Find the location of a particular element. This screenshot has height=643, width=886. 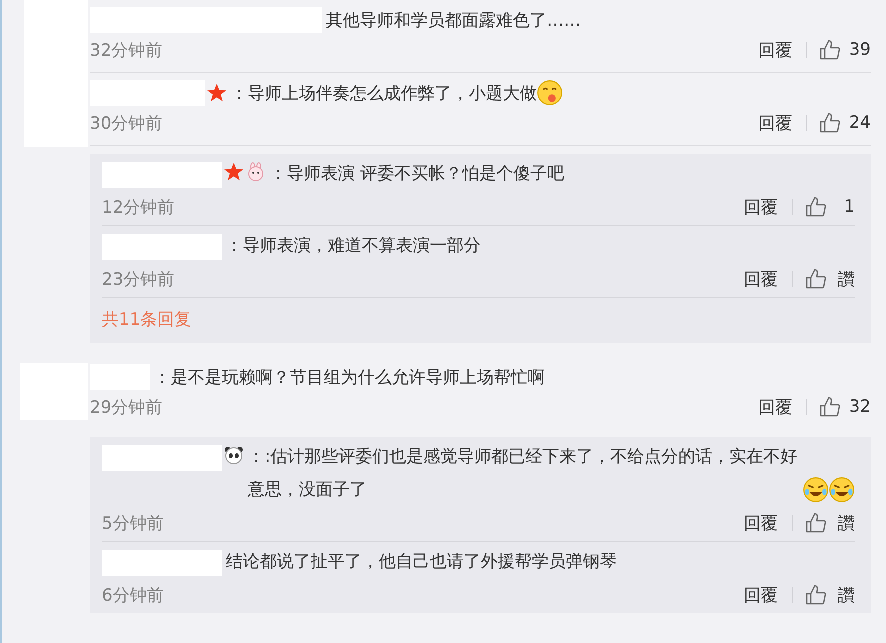

timestamp: 32分钟前 is located at coordinates (127, 51).